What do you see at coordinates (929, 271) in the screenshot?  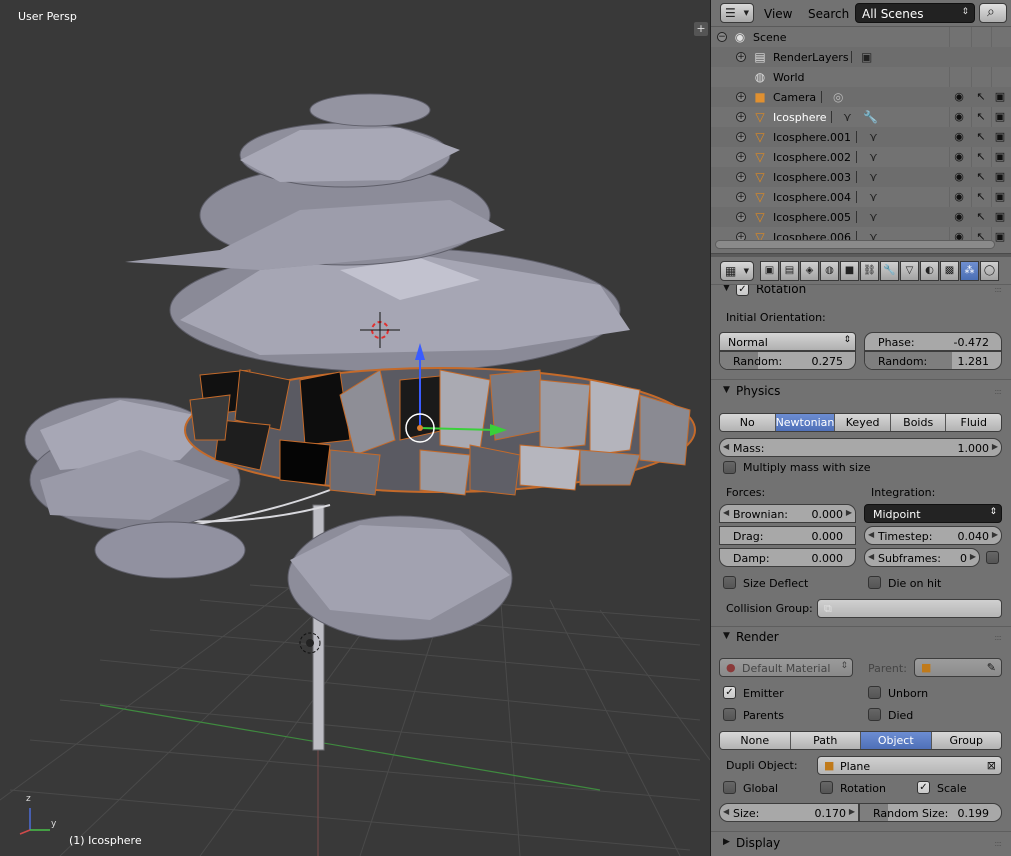 I see `material-tab-icon: ◐` at bounding box center [929, 271].